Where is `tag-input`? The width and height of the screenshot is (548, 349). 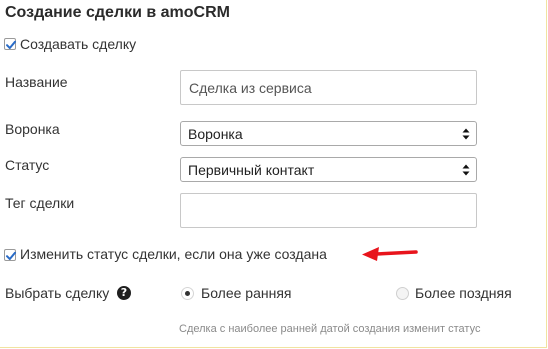
tag-input is located at coordinates (328, 210).